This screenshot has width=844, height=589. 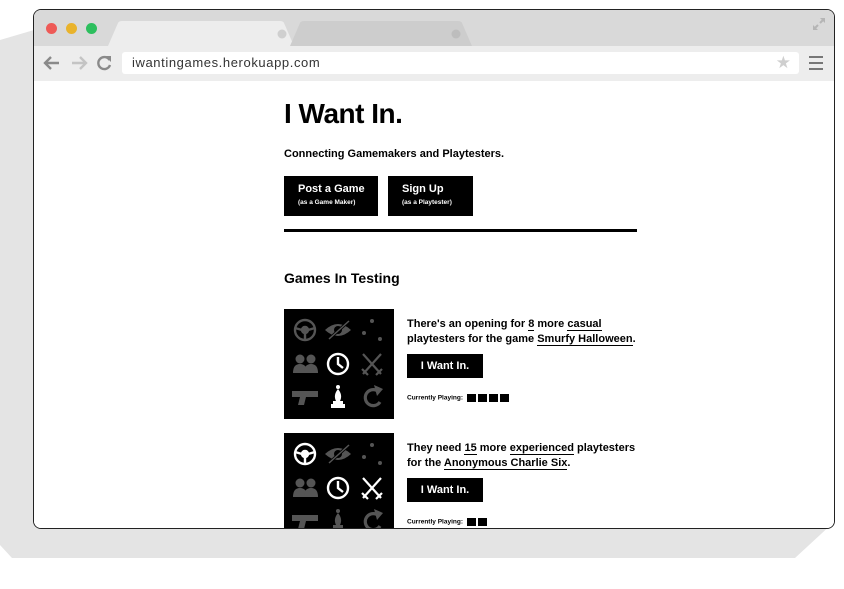 What do you see at coordinates (282, 34) in the screenshot?
I see `tab-close-icon` at bounding box center [282, 34].